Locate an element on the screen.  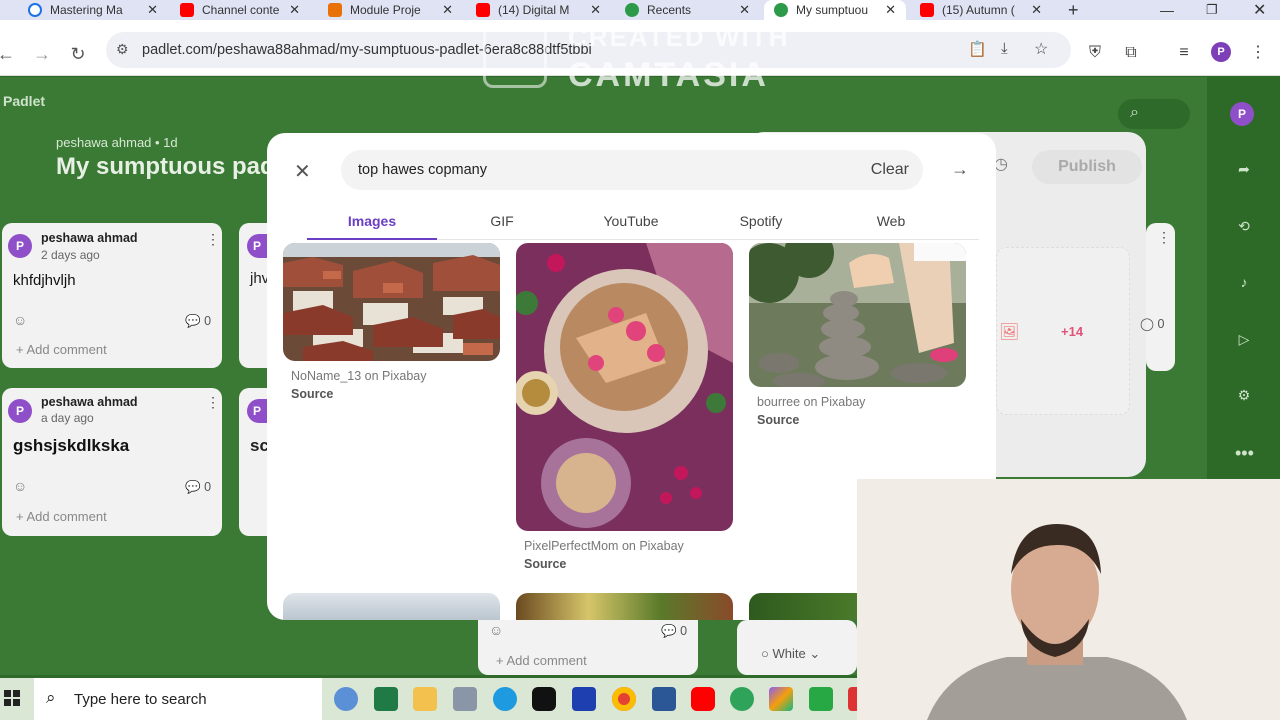
comment-icon: 💬 is located at coordinates (193, 321).